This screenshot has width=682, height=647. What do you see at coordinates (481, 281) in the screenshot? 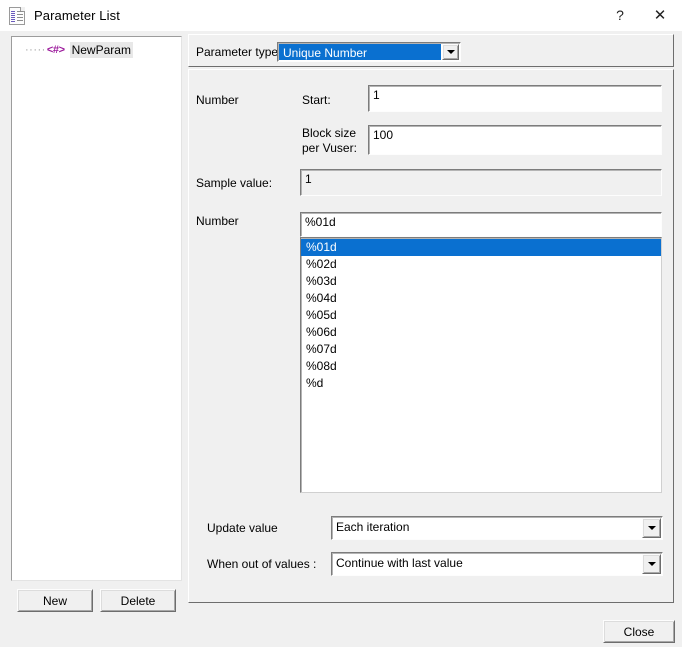
I see `number-format-option: %03d` at bounding box center [481, 281].